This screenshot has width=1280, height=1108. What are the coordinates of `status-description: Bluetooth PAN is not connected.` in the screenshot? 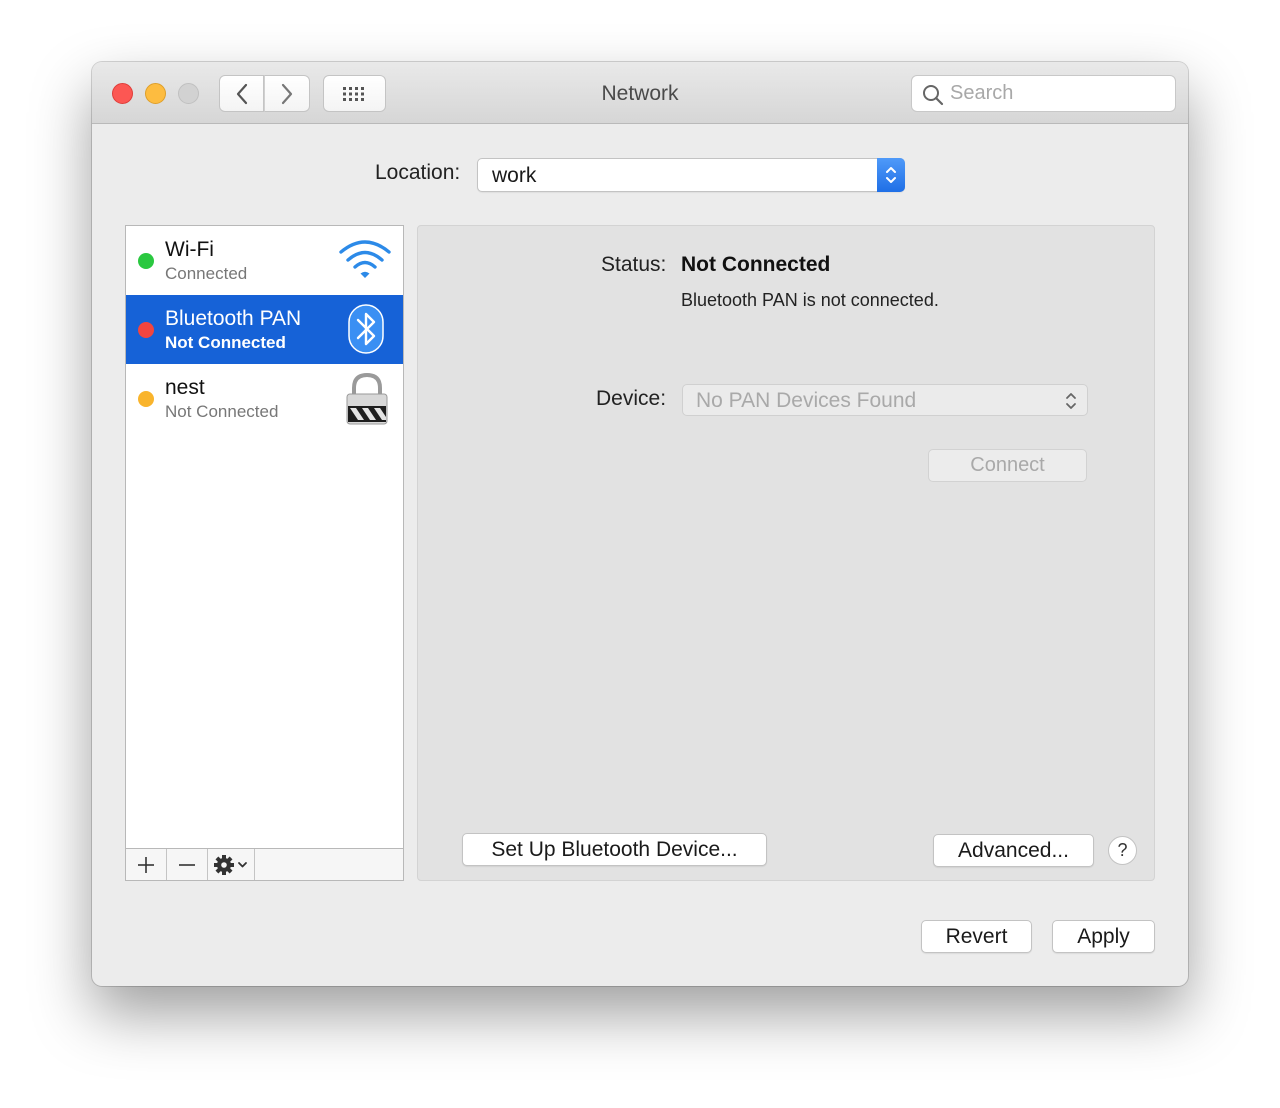 It's located at (810, 300).